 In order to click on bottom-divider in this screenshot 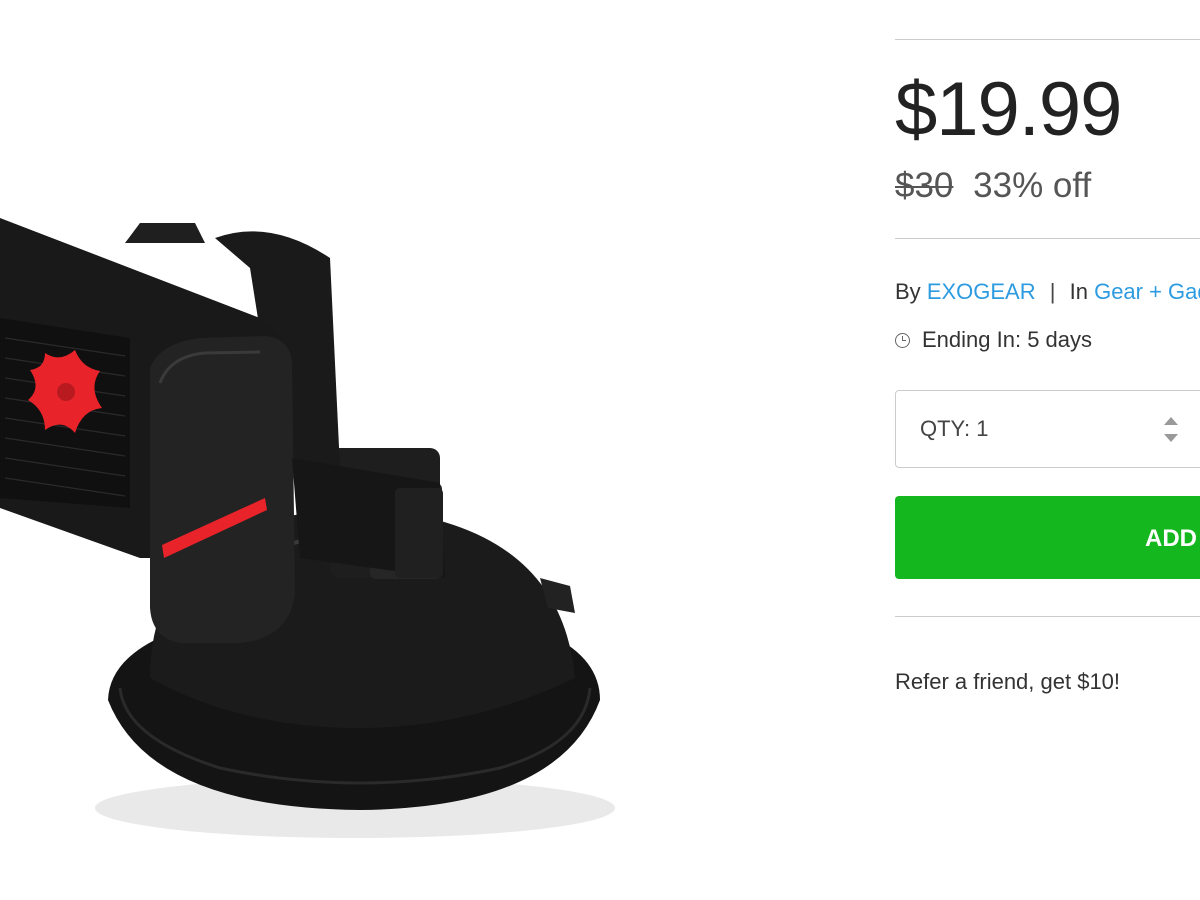, I will do `click(1047, 616)`.